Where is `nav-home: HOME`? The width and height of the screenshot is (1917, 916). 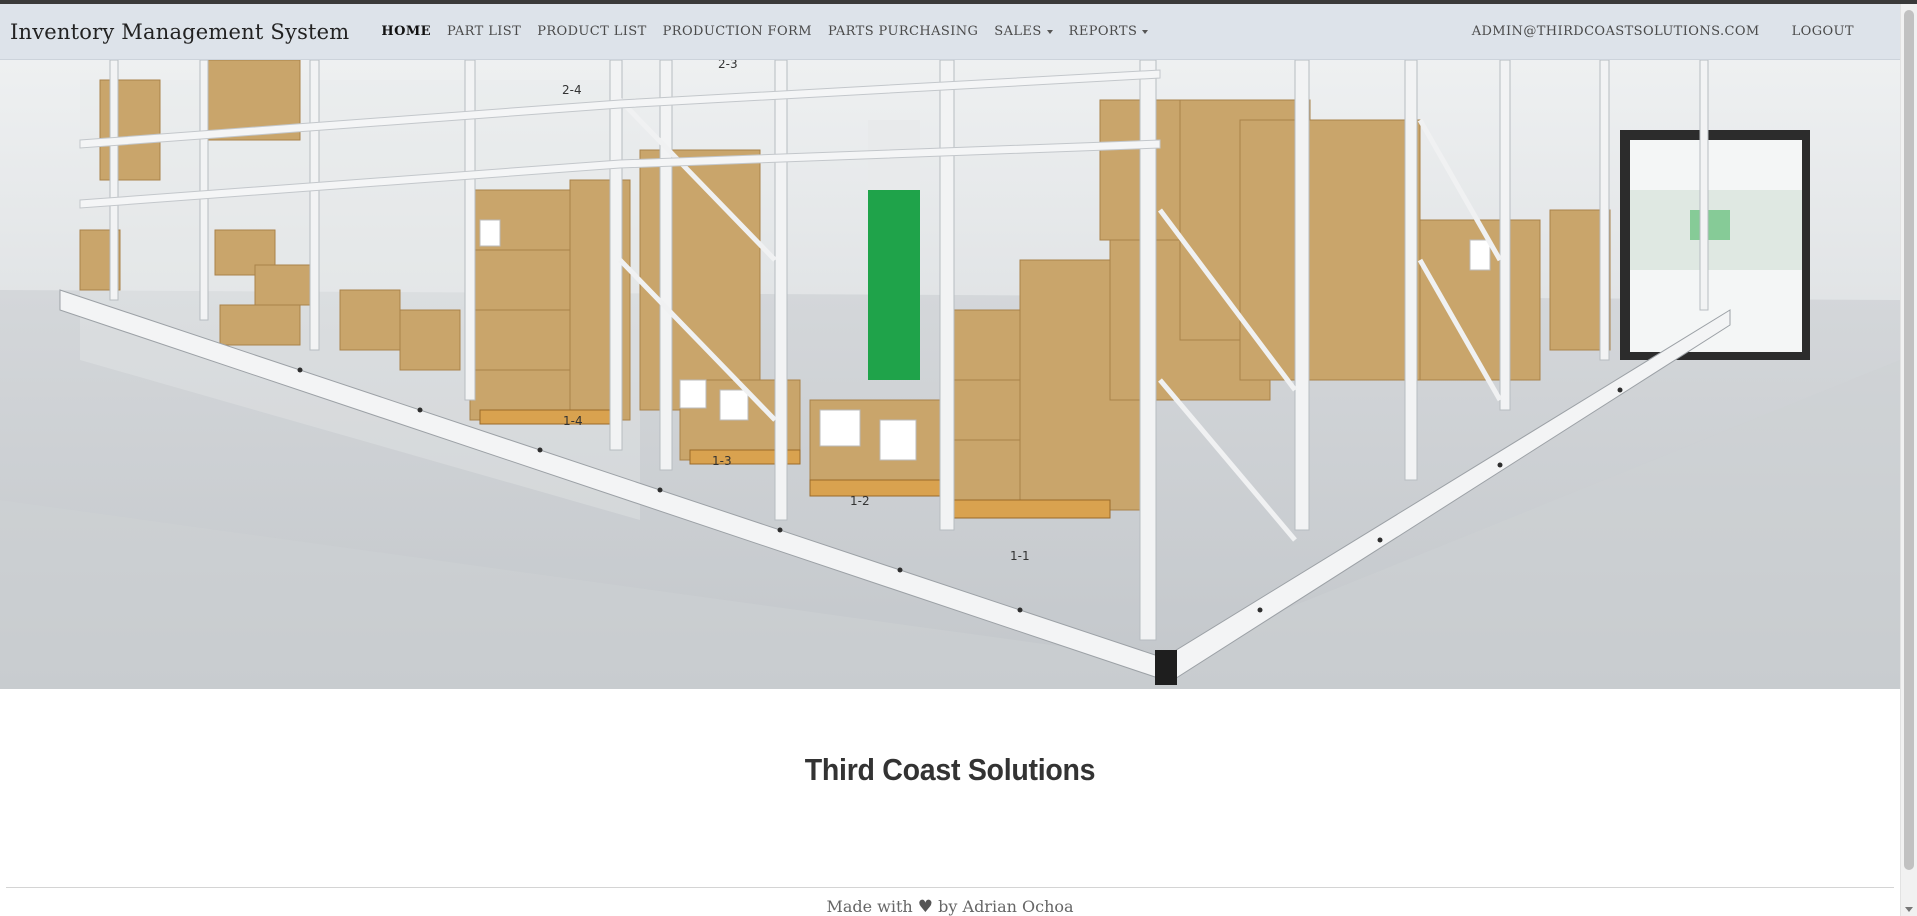 nav-home: HOME is located at coordinates (406, 31).